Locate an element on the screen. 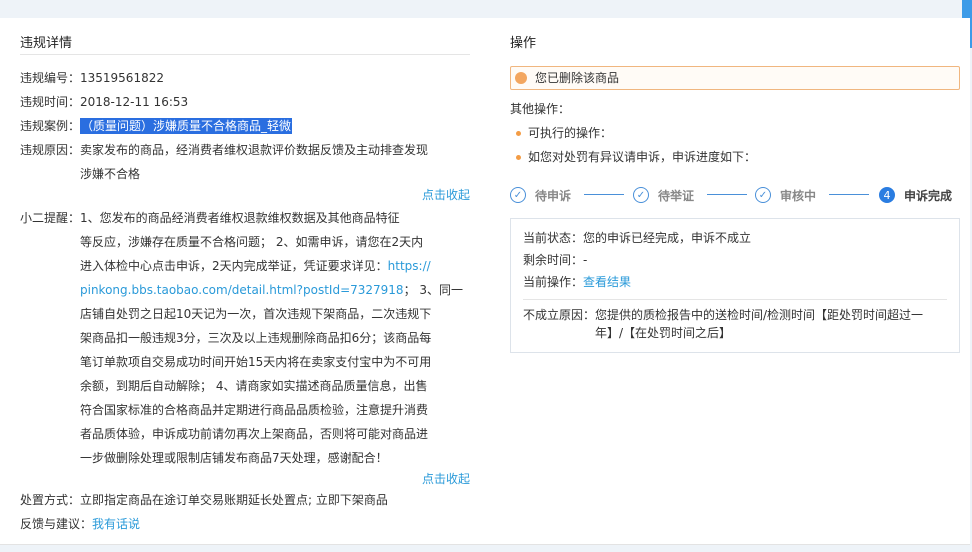  status-value: 您的申诉已经完成，申诉不成立 is located at coordinates (667, 238).